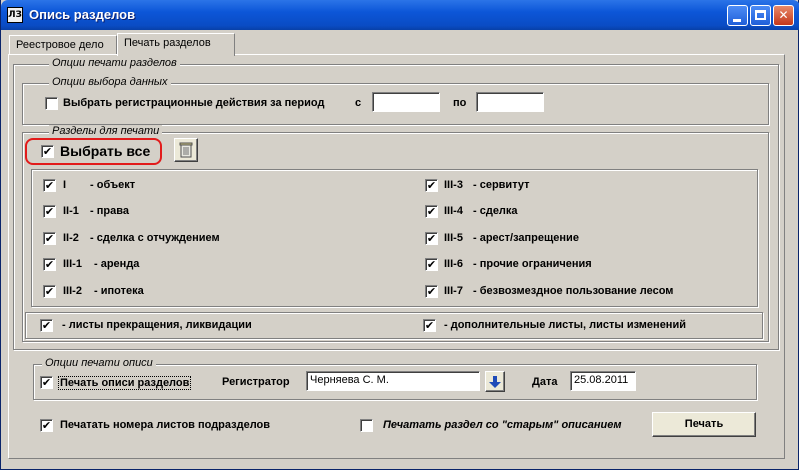 The height and width of the screenshot is (470, 799). I want to click on section-name-III-5: - арест/запрещение, so click(526, 238).